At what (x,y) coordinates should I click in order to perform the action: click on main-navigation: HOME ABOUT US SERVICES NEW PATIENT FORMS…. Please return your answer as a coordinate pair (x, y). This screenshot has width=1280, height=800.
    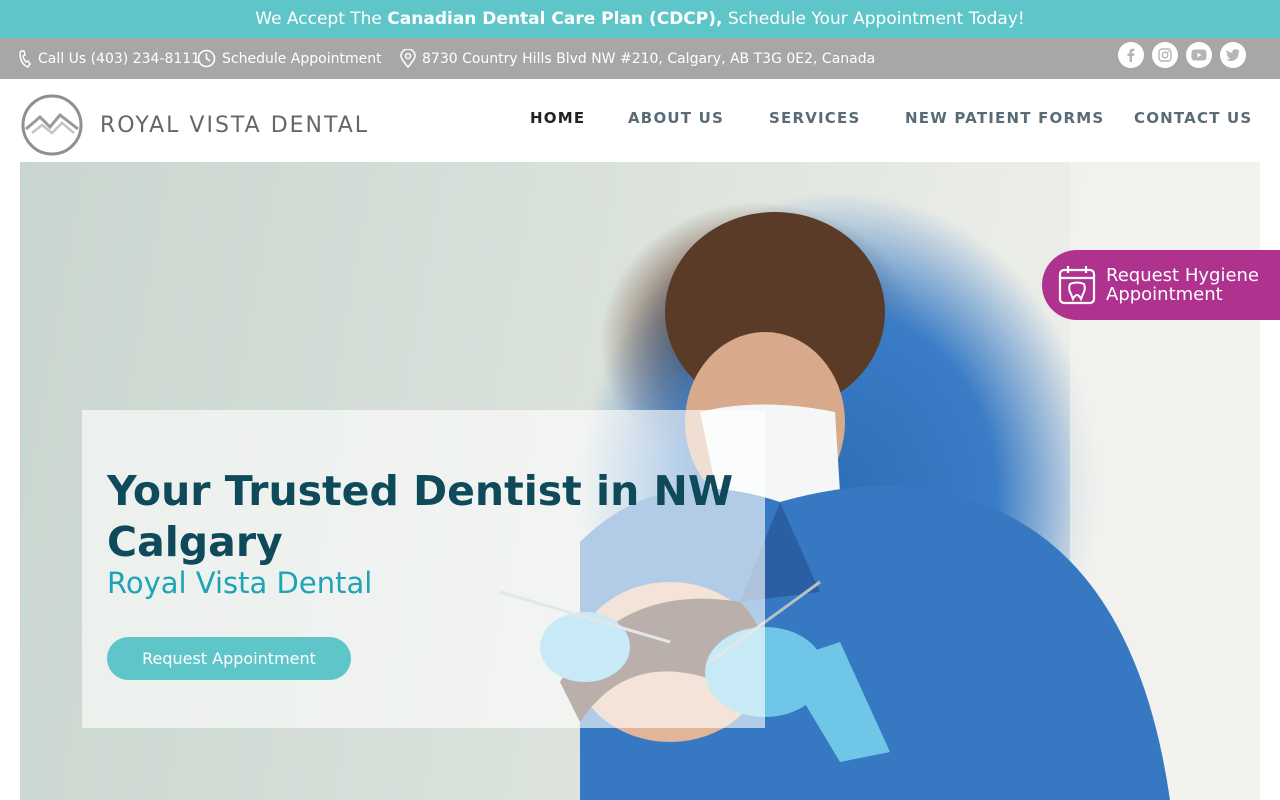
    Looking at the image, I should click on (640, 120).